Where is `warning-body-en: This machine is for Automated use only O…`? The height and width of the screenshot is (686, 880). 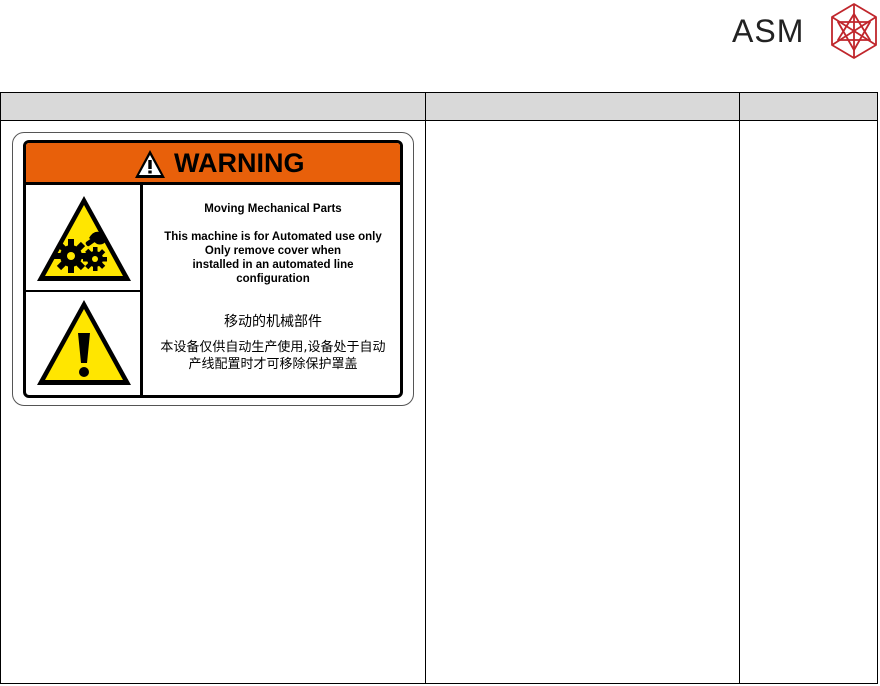
warning-body-en: This machine is for Automated use only O… is located at coordinates (273, 258).